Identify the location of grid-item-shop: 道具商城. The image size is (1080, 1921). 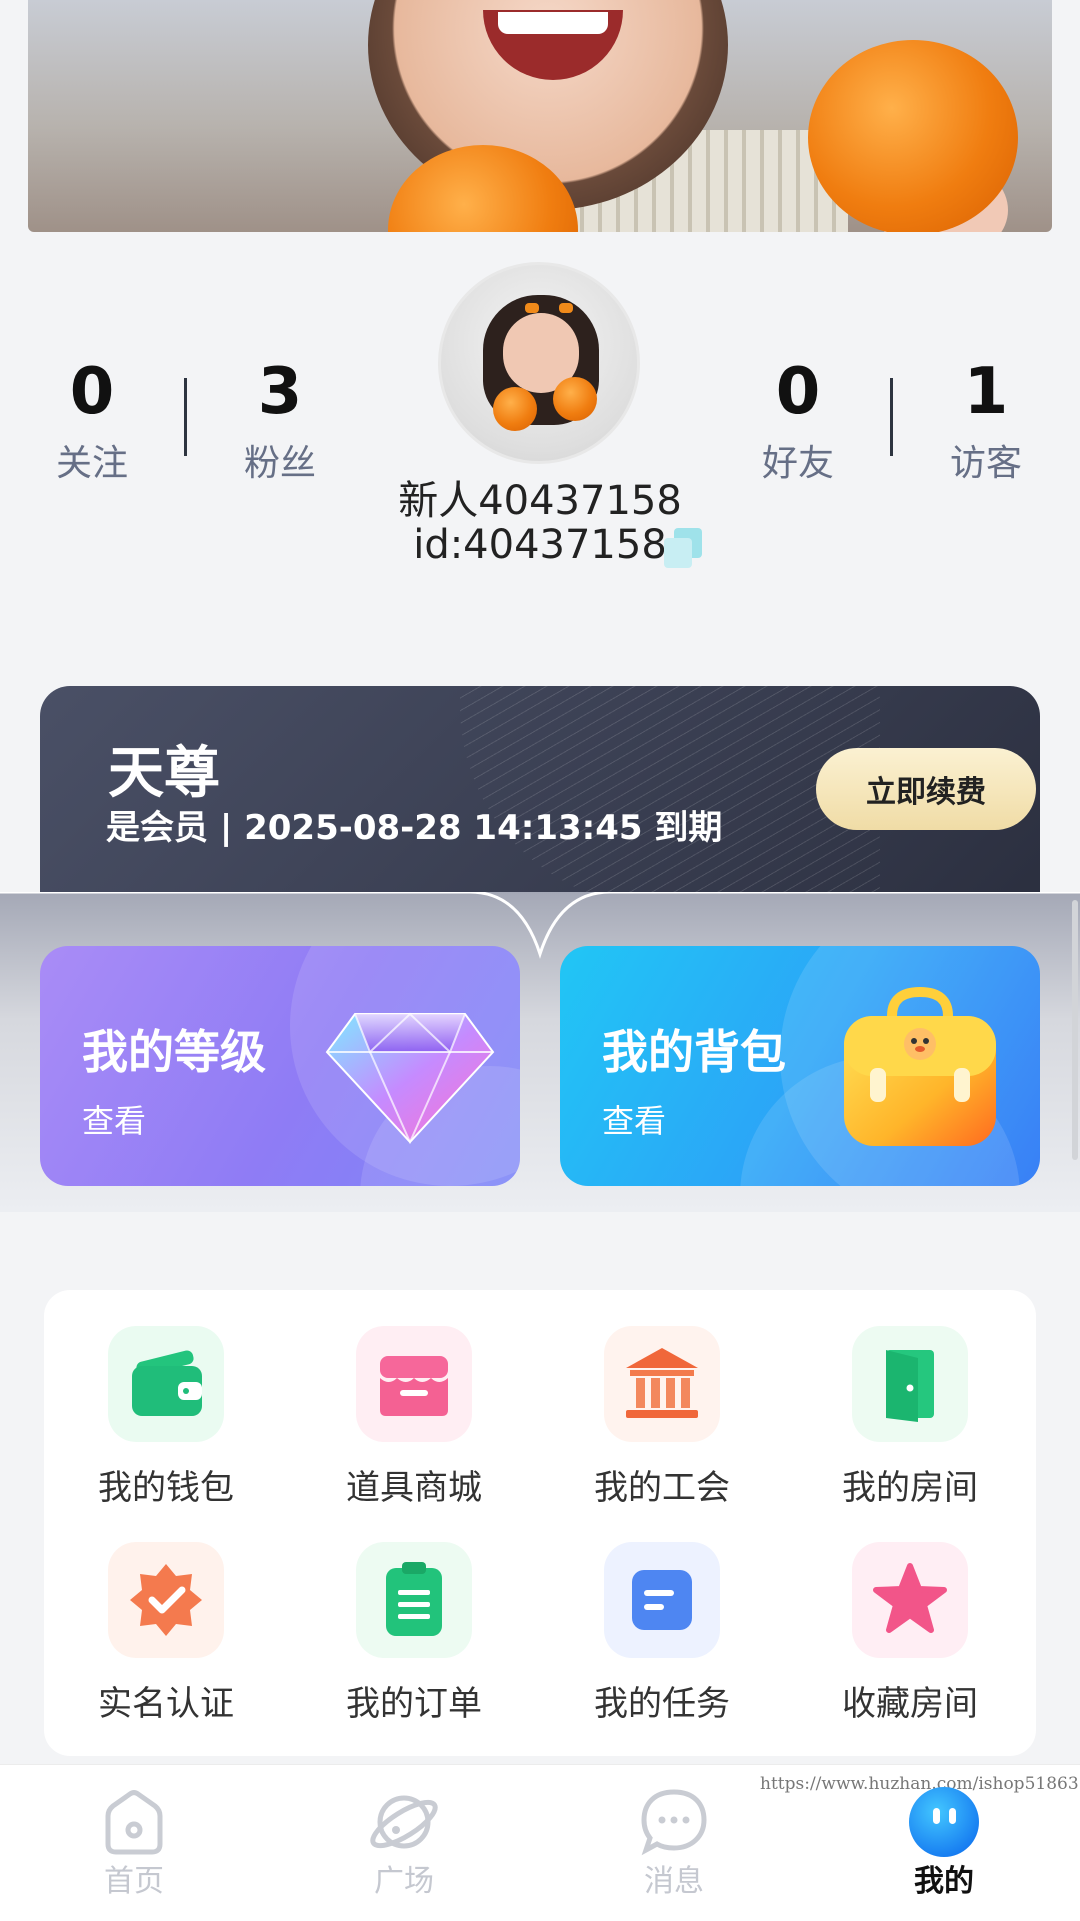
(414, 1417).